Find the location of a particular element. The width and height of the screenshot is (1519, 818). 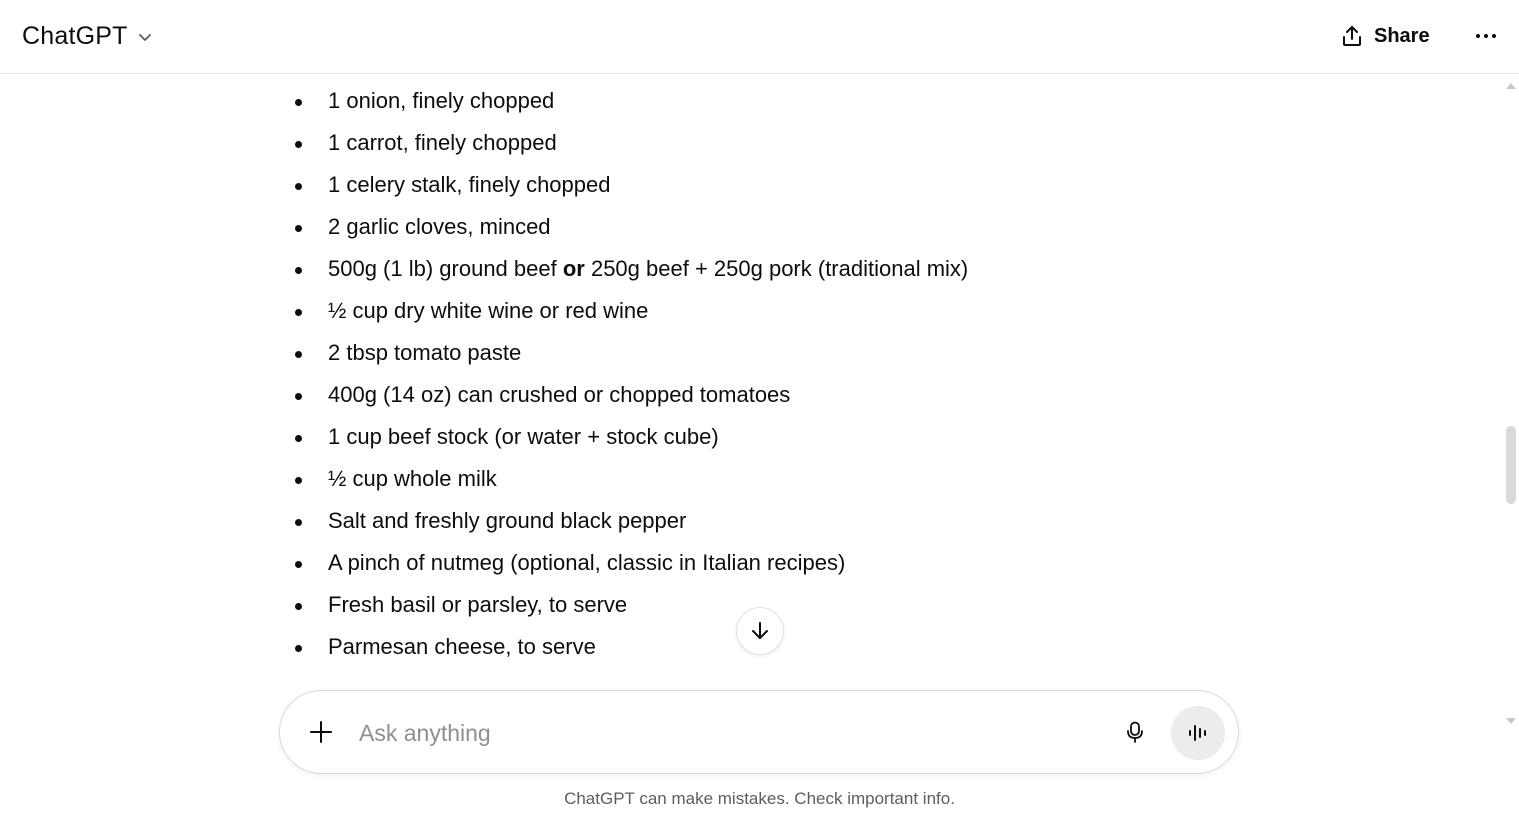

chevron-down-icon is located at coordinates (144, 37).